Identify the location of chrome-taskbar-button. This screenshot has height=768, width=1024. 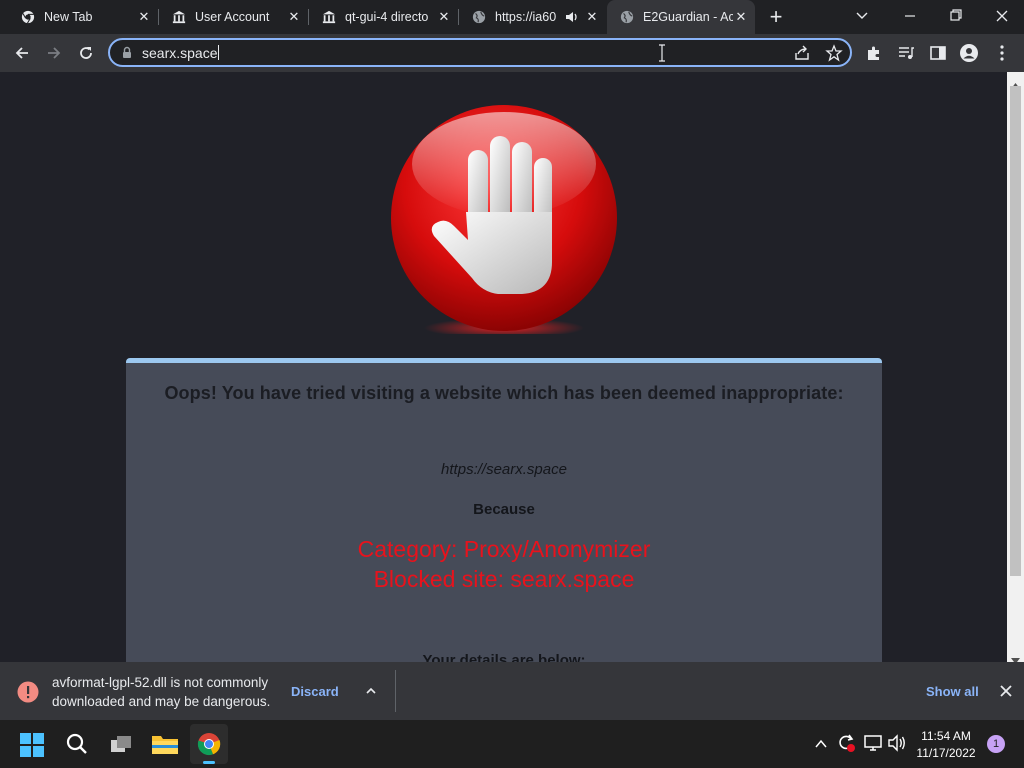
(209, 744).